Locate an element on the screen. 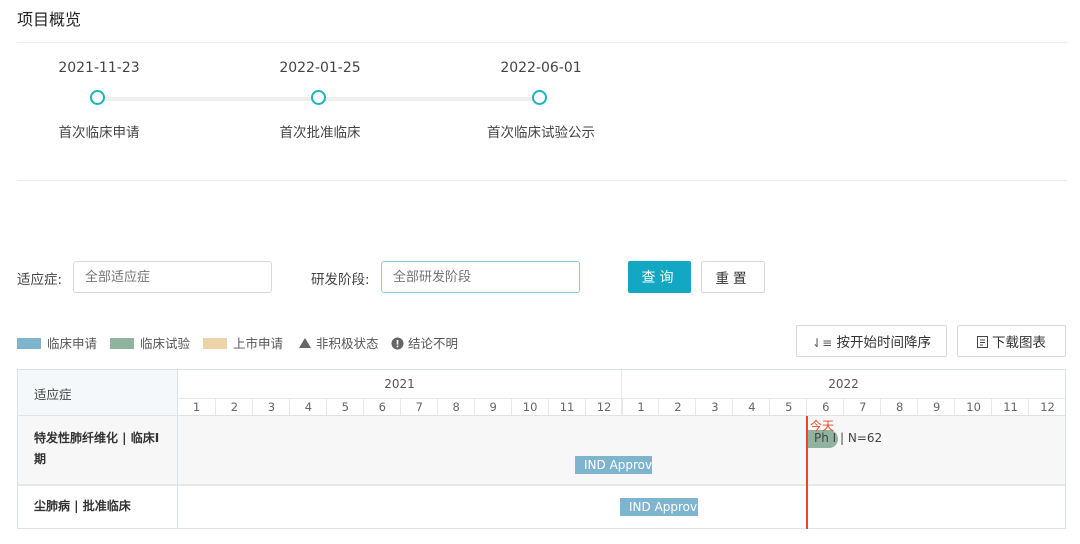 This screenshot has width=1080, height=544. indication-select is located at coordinates (172, 277).